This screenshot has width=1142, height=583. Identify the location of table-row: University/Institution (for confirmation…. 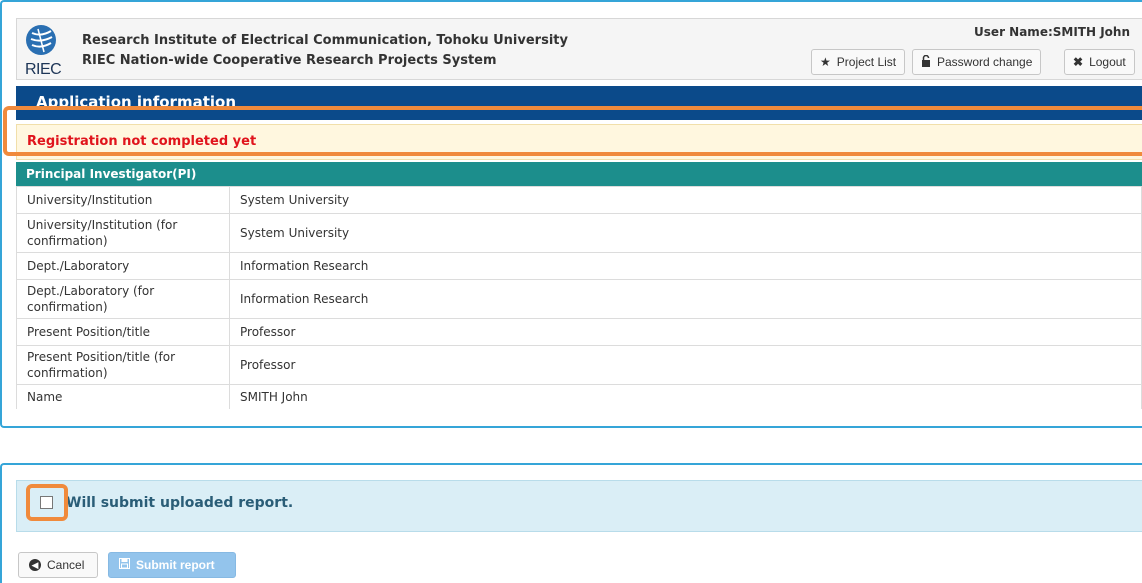
(579, 233).